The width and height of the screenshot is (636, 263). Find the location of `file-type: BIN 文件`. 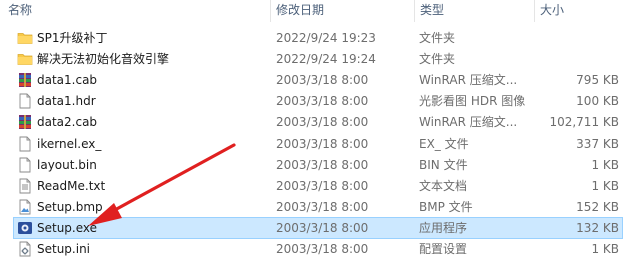

file-type: BIN 文件 is located at coordinates (443, 164).